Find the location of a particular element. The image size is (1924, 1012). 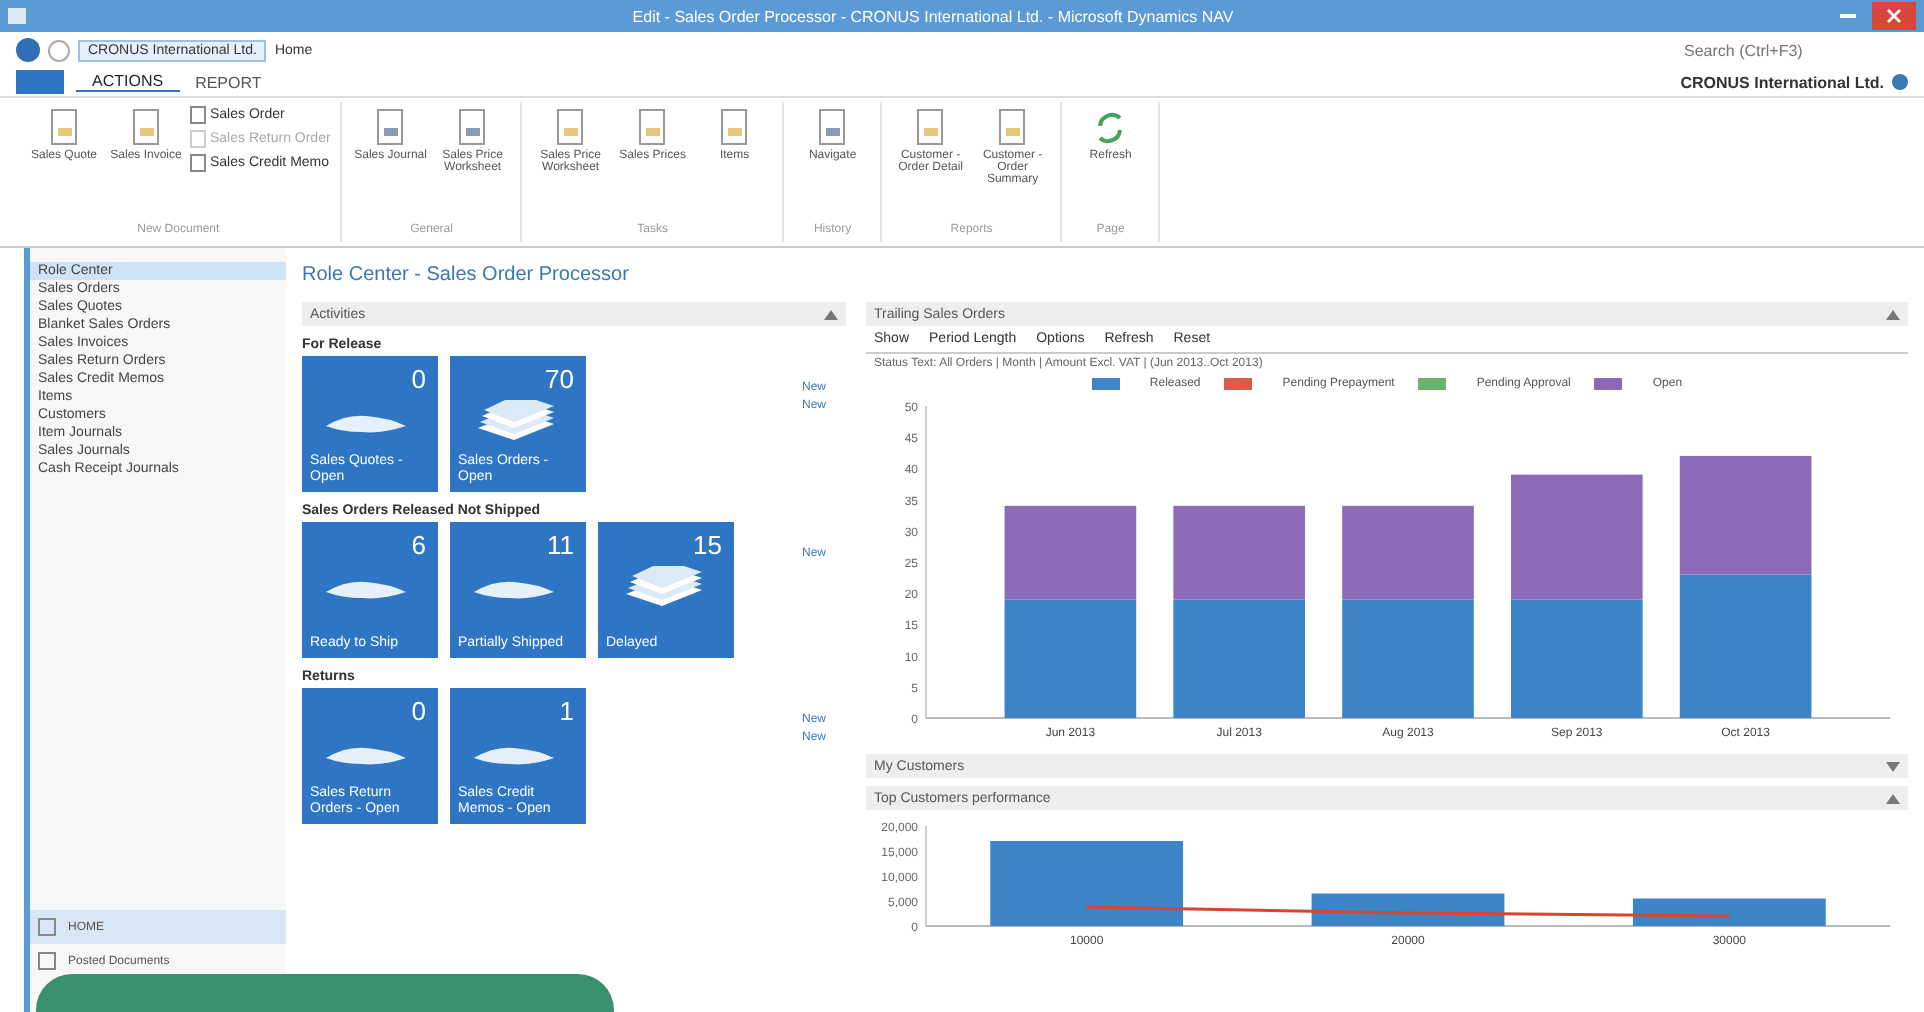

back-button is located at coordinates (28, 50).